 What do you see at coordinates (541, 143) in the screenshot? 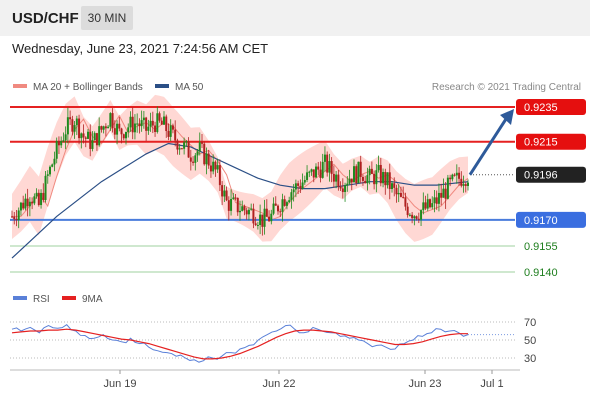
I see `resistance-label: 0.9215` at bounding box center [541, 143].